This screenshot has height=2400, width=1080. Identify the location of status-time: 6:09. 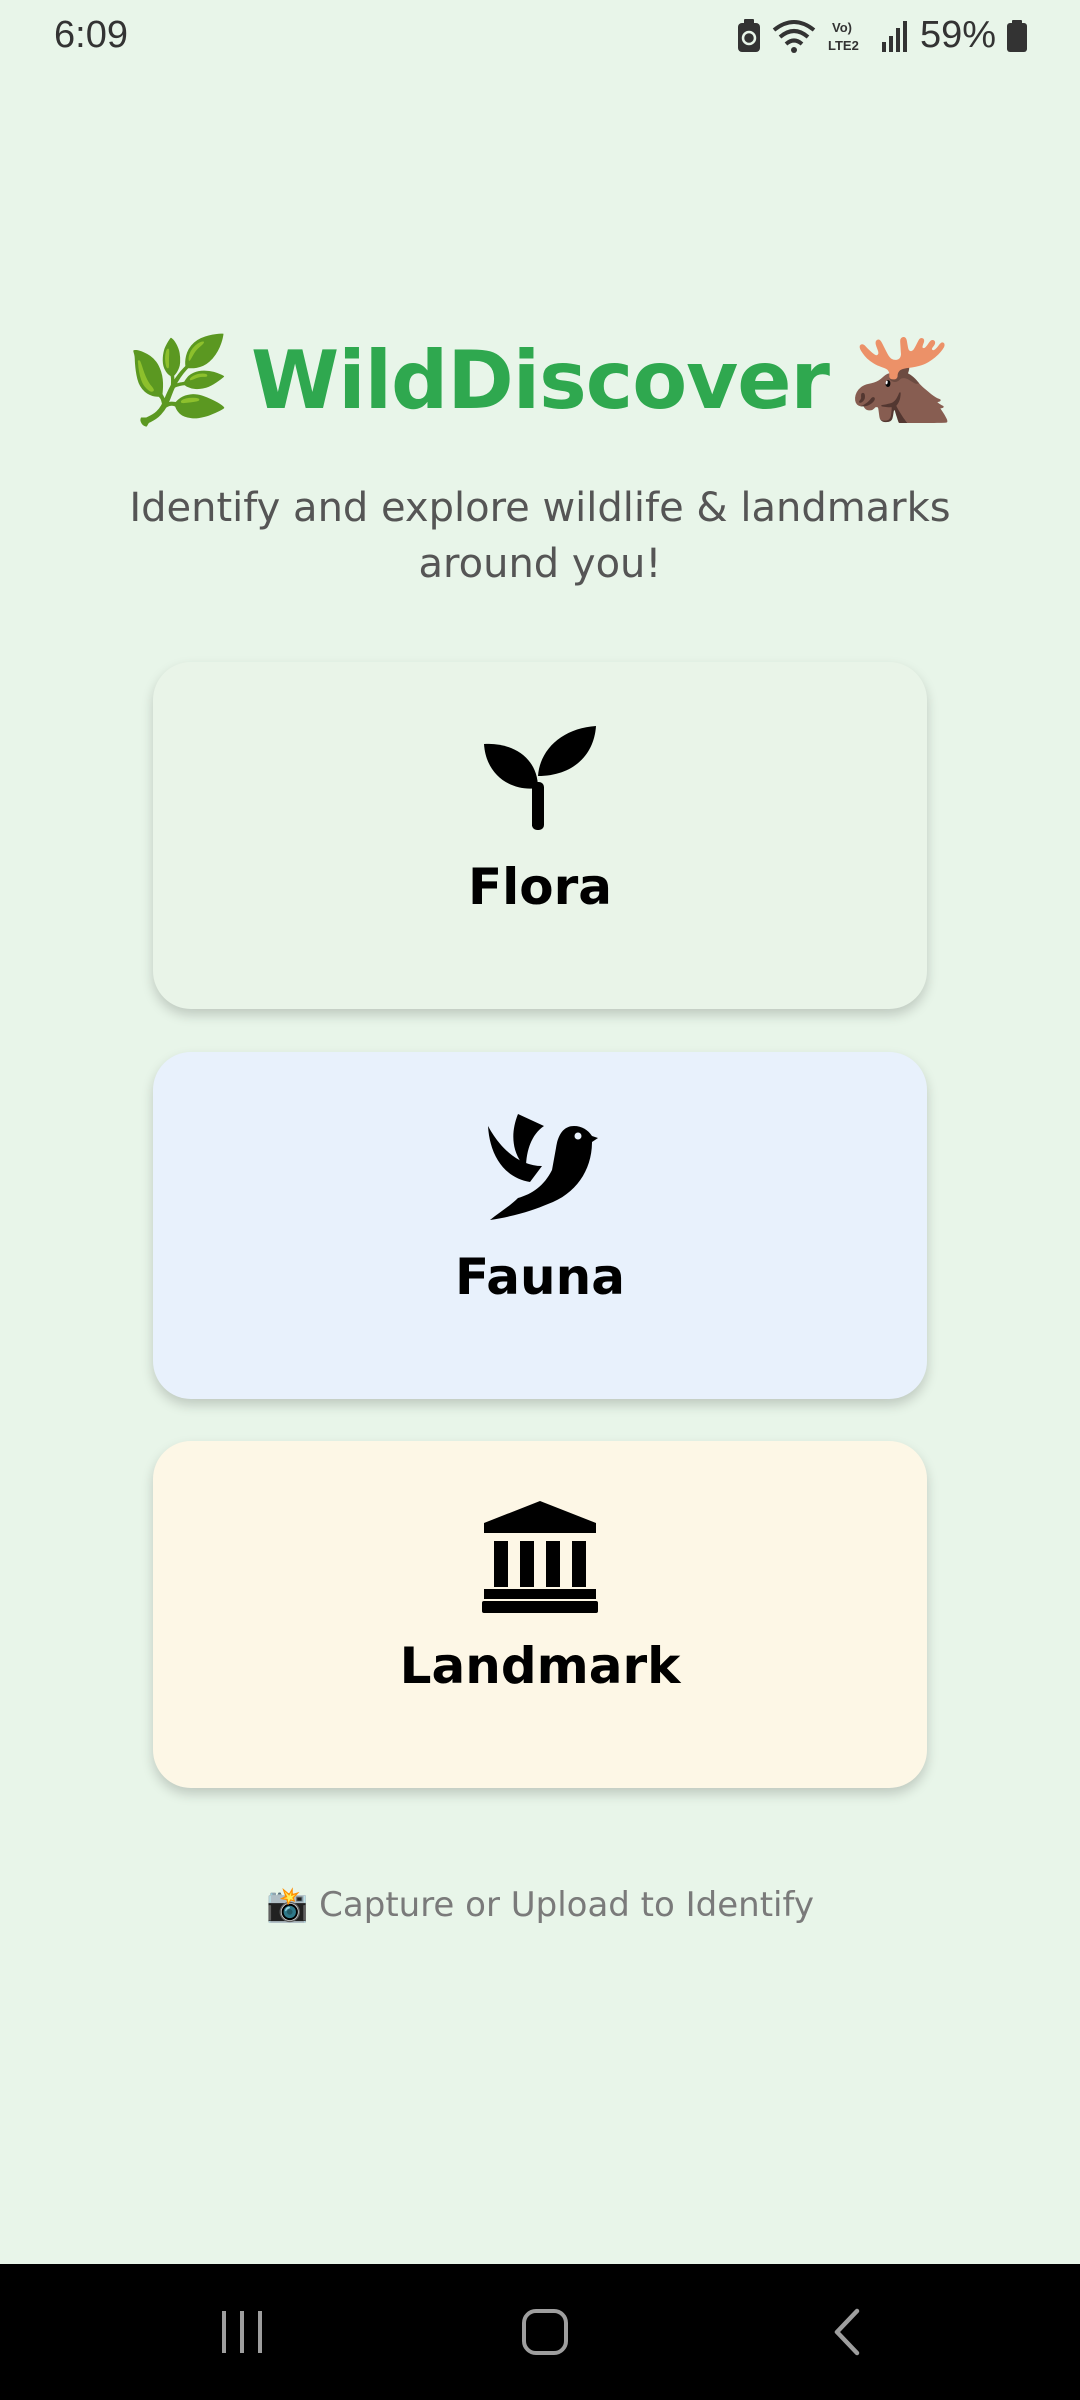
(91, 35).